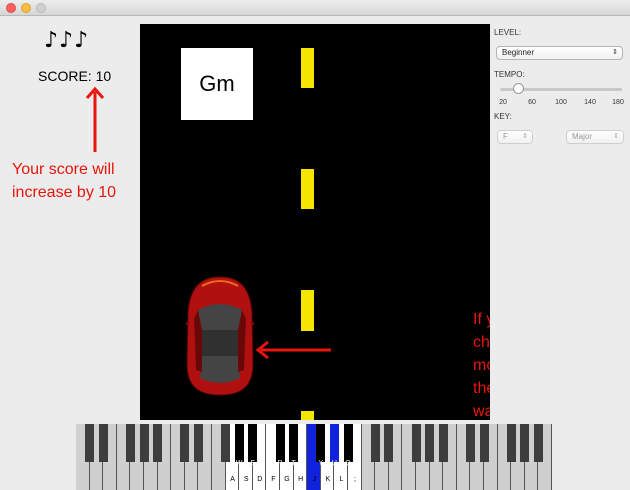 This screenshot has height=490, width=630. I want to click on key-label: KEY:, so click(503, 116).